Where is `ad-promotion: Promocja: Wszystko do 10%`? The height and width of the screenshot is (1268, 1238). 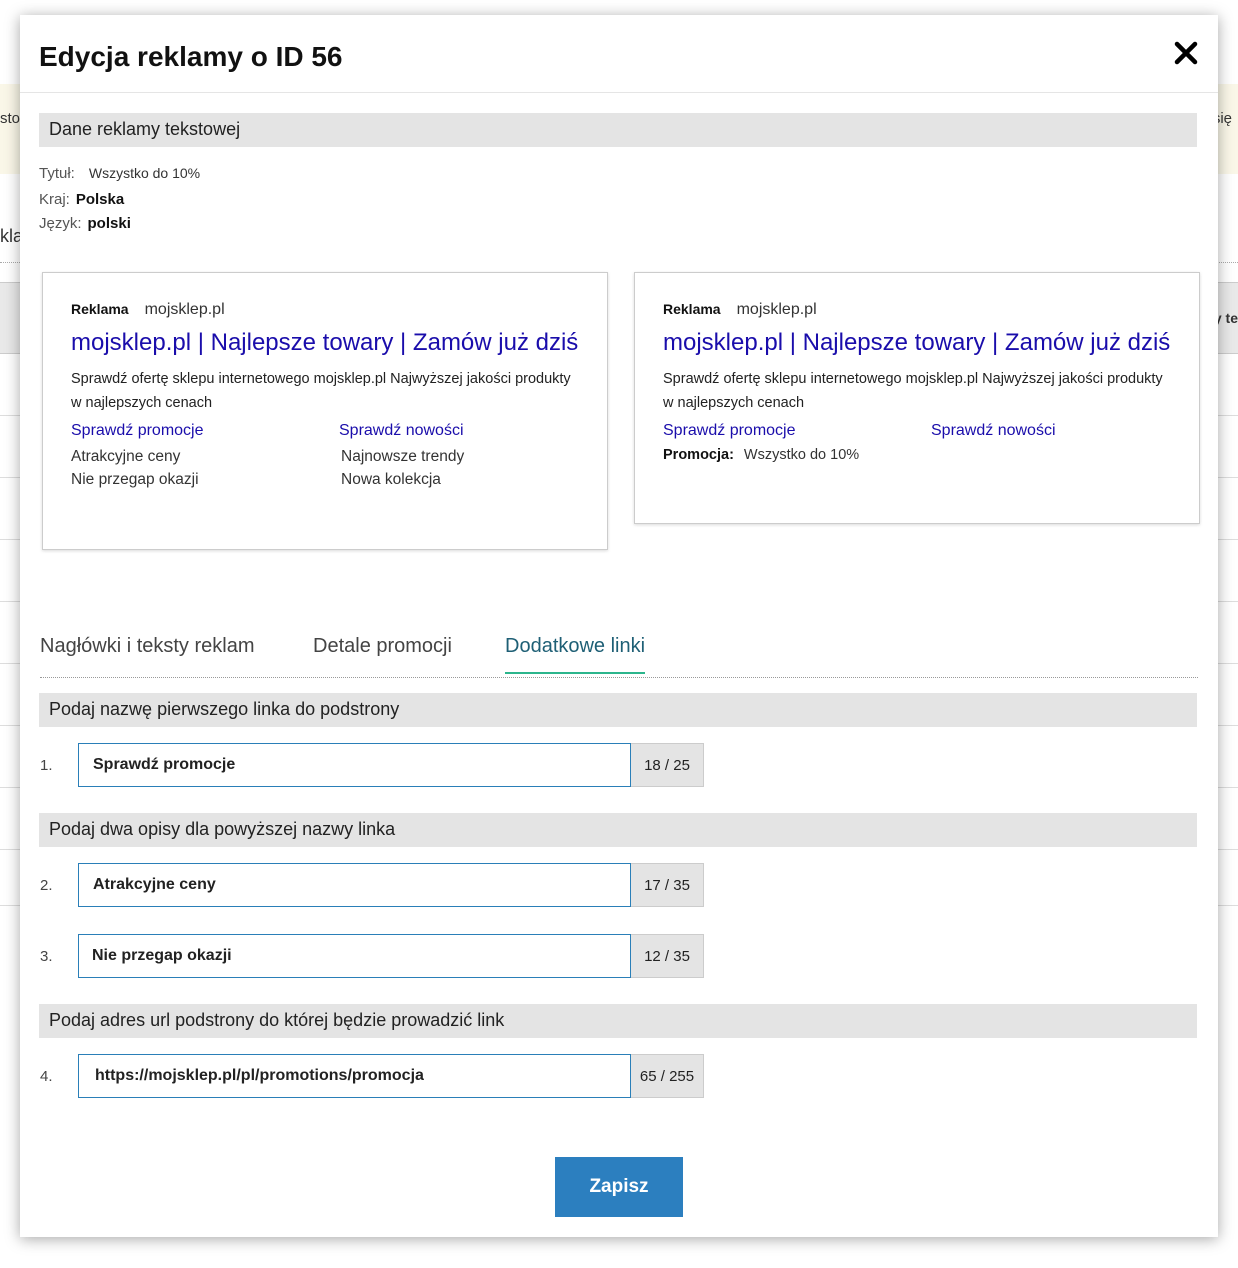 ad-promotion: Promocja: Wszystko do 10% is located at coordinates (917, 462).